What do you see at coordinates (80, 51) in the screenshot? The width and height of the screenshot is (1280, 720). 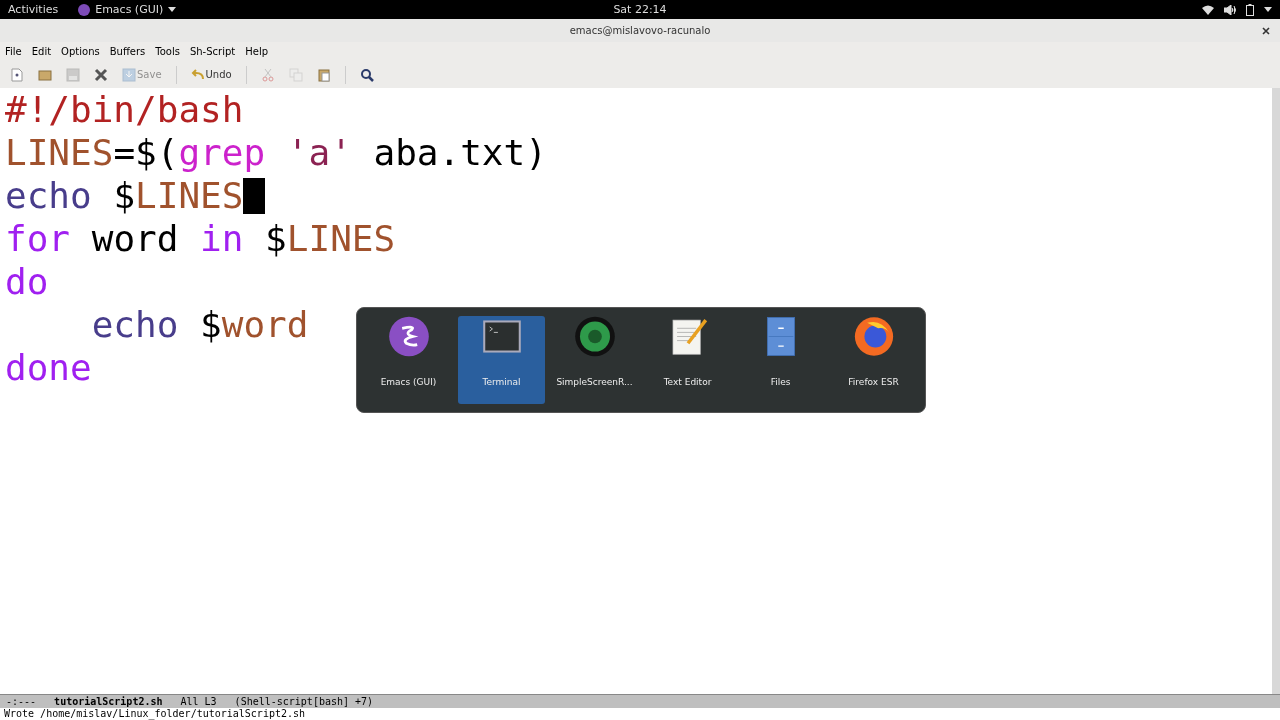 I see `menu-item: Options` at bounding box center [80, 51].